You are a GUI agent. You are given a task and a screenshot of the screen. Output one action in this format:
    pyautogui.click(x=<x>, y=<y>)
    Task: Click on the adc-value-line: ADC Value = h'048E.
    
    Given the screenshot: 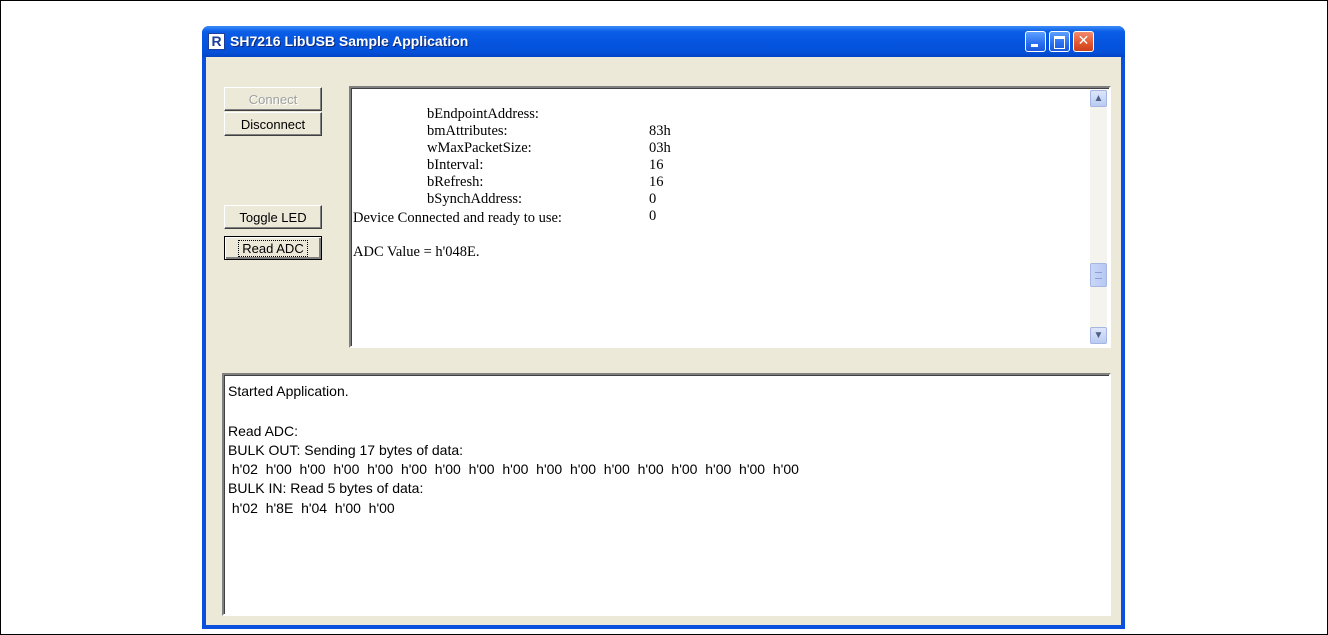 What is the action you would take?
    pyautogui.click(x=416, y=252)
    